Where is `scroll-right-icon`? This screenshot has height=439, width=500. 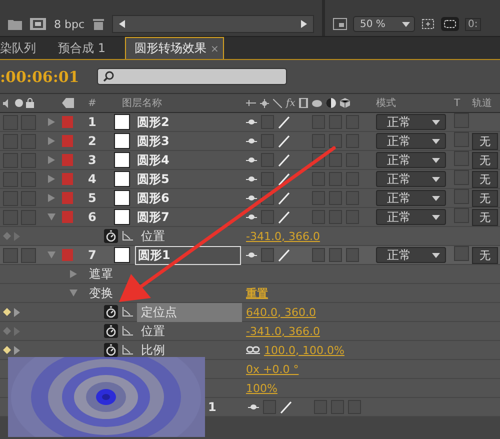 scroll-right-icon is located at coordinates (304, 24).